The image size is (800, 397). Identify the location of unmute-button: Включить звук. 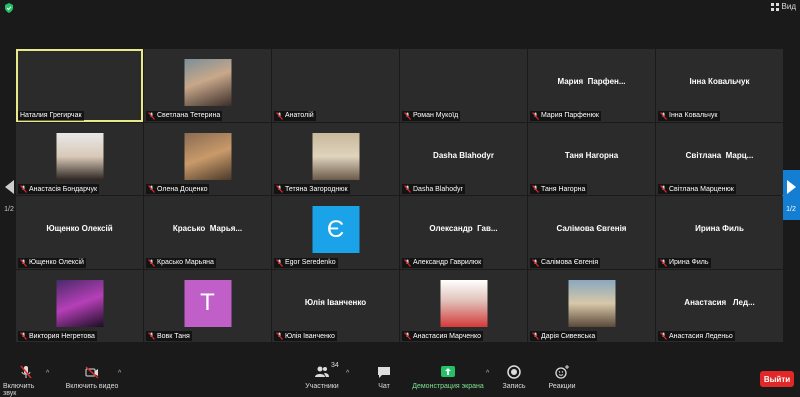
(26, 380).